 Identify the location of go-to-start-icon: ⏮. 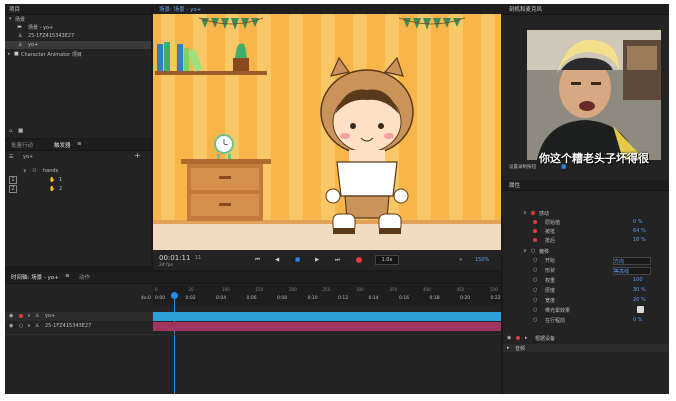
(257, 260).